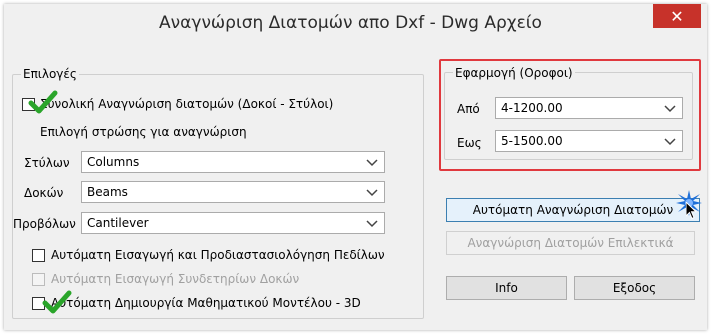  I want to click on info-button-label: Info, so click(506, 288).